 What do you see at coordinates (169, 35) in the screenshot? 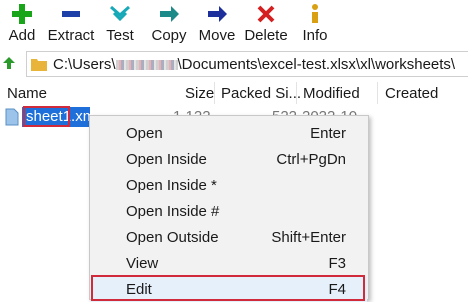
I see `copy-label: Copy` at bounding box center [169, 35].